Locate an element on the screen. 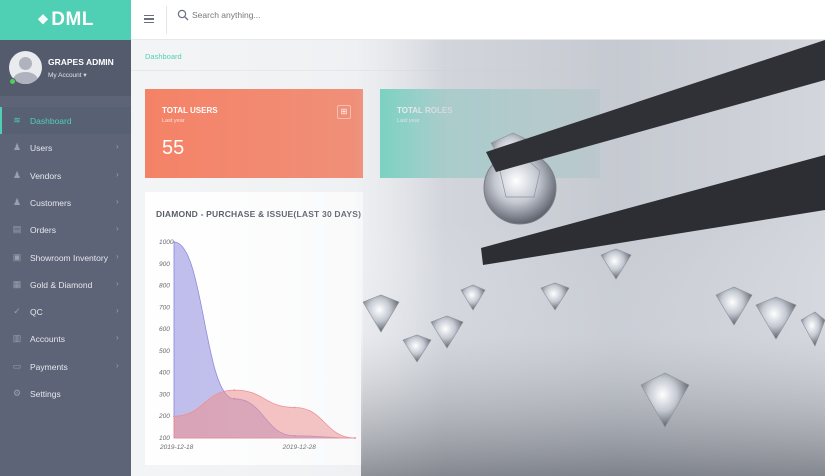 The height and width of the screenshot is (476, 825). sidebar-item-orders: ▤ Orders › is located at coordinates (65, 229).